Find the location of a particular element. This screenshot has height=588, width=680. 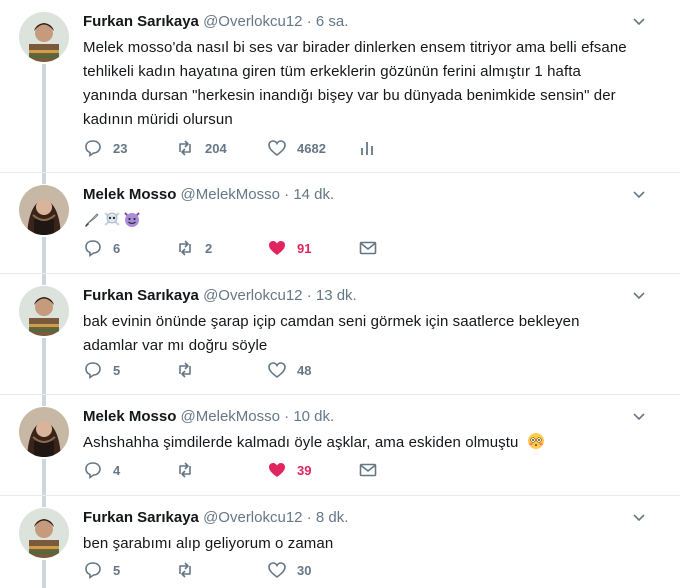

reply-button: 6 is located at coordinates (101, 248).